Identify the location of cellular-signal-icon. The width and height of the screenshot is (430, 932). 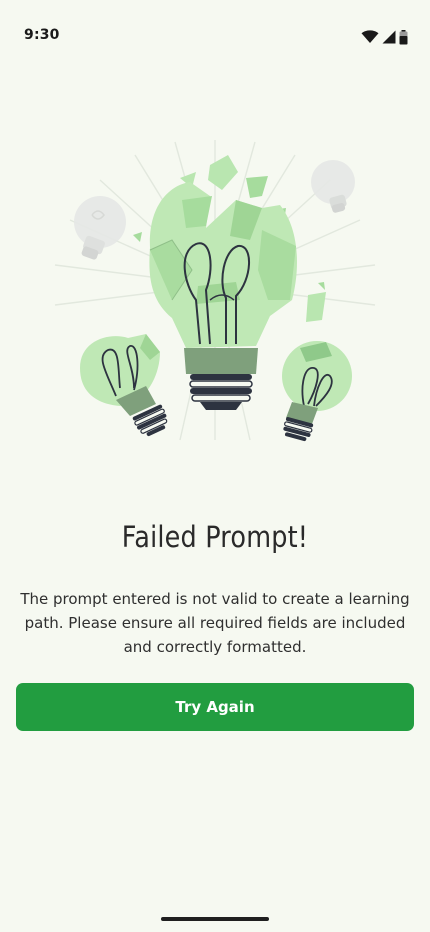
(389, 37).